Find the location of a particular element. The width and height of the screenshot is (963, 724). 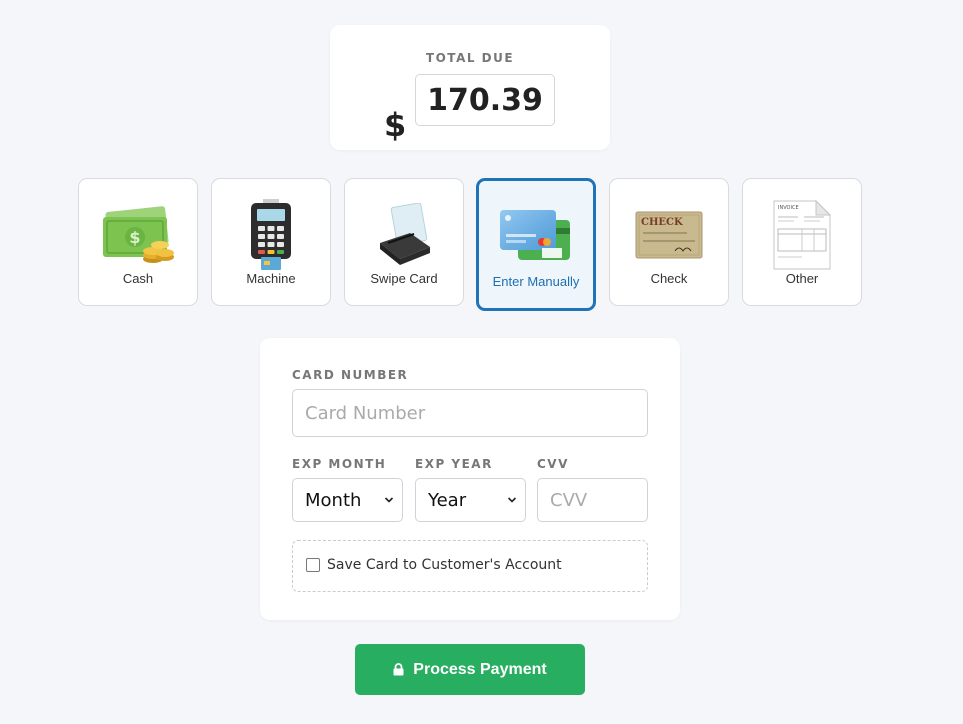

save-card-checkbox is located at coordinates (313, 565).